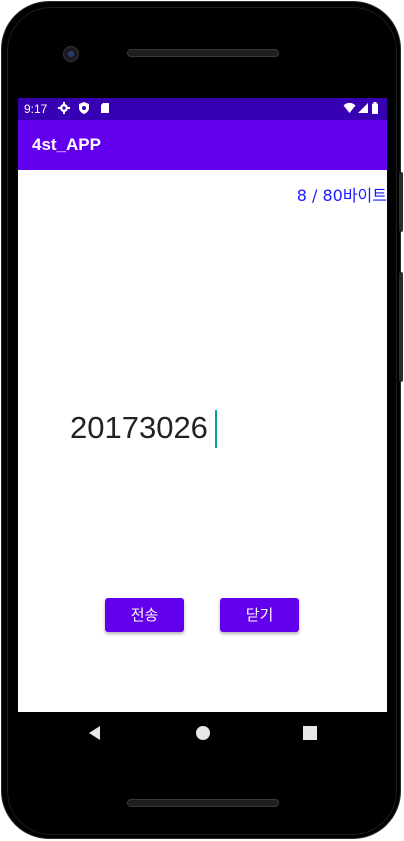  What do you see at coordinates (401, 327) in the screenshot?
I see `volume-button` at bounding box center [401, 327].